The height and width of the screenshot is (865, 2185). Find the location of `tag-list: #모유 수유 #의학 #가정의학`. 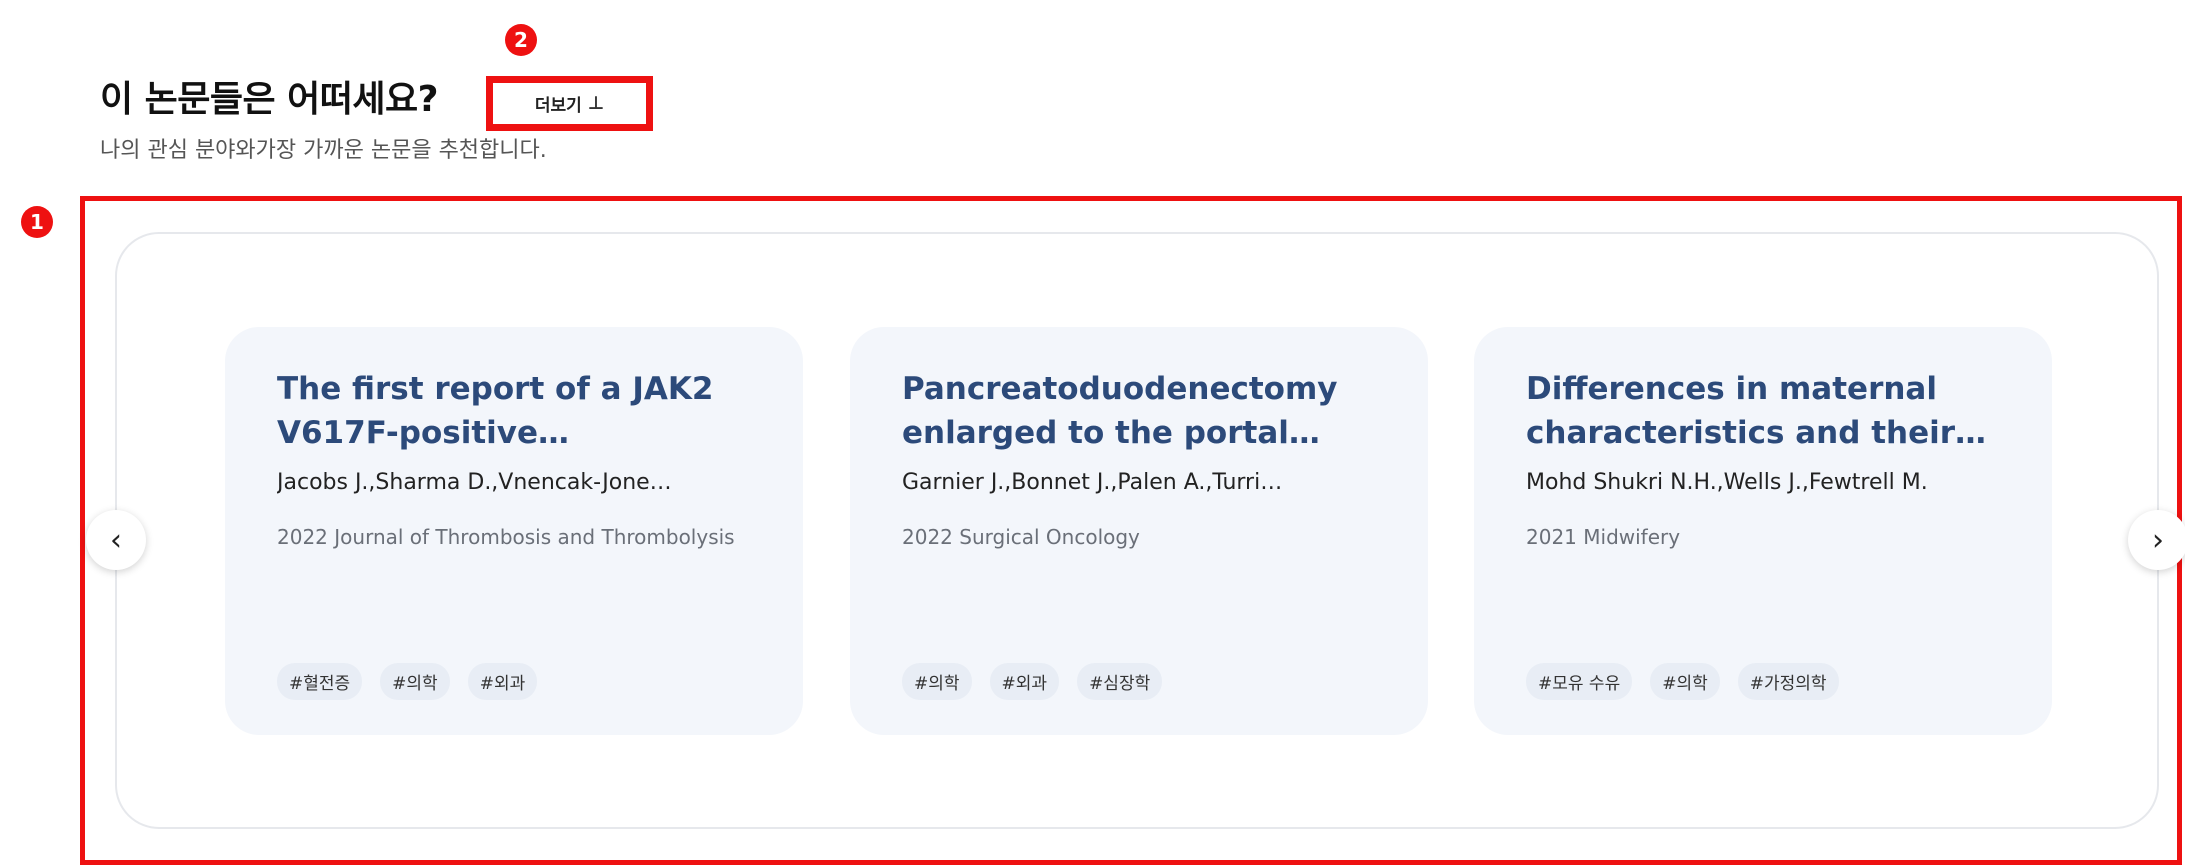

tag-list: #모유 수유 #의학 #가정의학 is located at coordinates (1682, 681).